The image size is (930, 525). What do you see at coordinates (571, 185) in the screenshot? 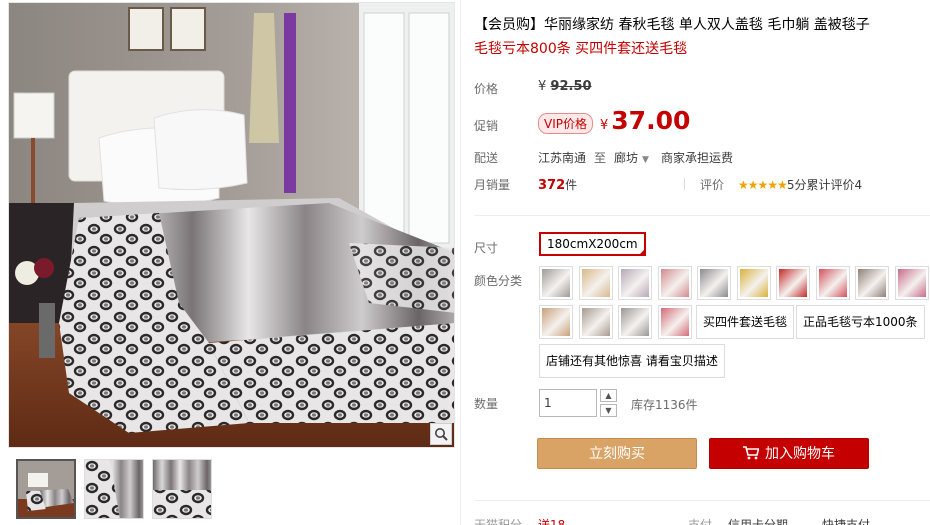
I see `sales-unit: 件` at bounding box center [571, 185].